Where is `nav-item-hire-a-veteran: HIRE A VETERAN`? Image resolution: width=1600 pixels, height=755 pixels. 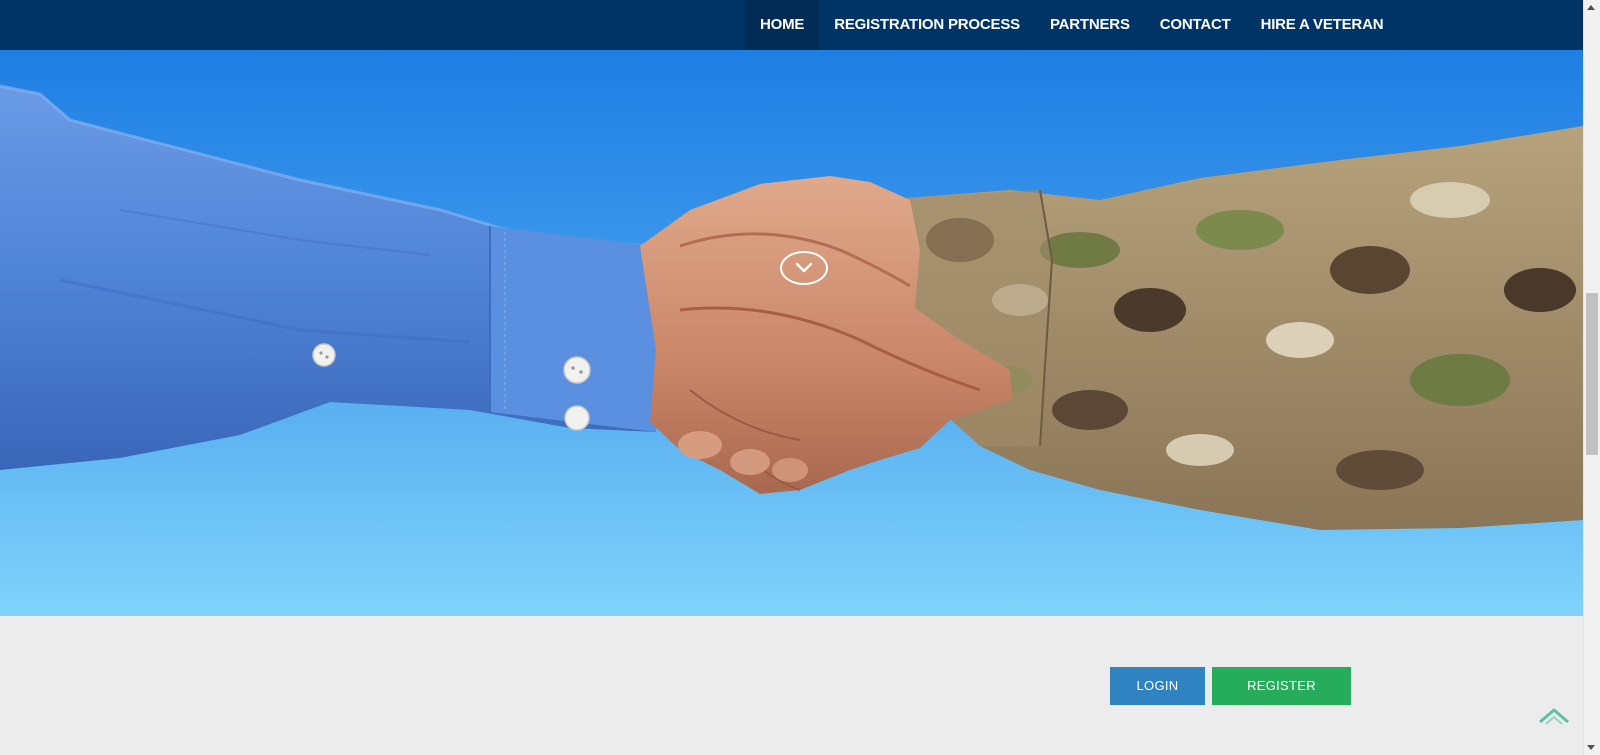
nav-item-hire-a-veteran: HIRE A VETERAN is located at coordinates (1322, 25).